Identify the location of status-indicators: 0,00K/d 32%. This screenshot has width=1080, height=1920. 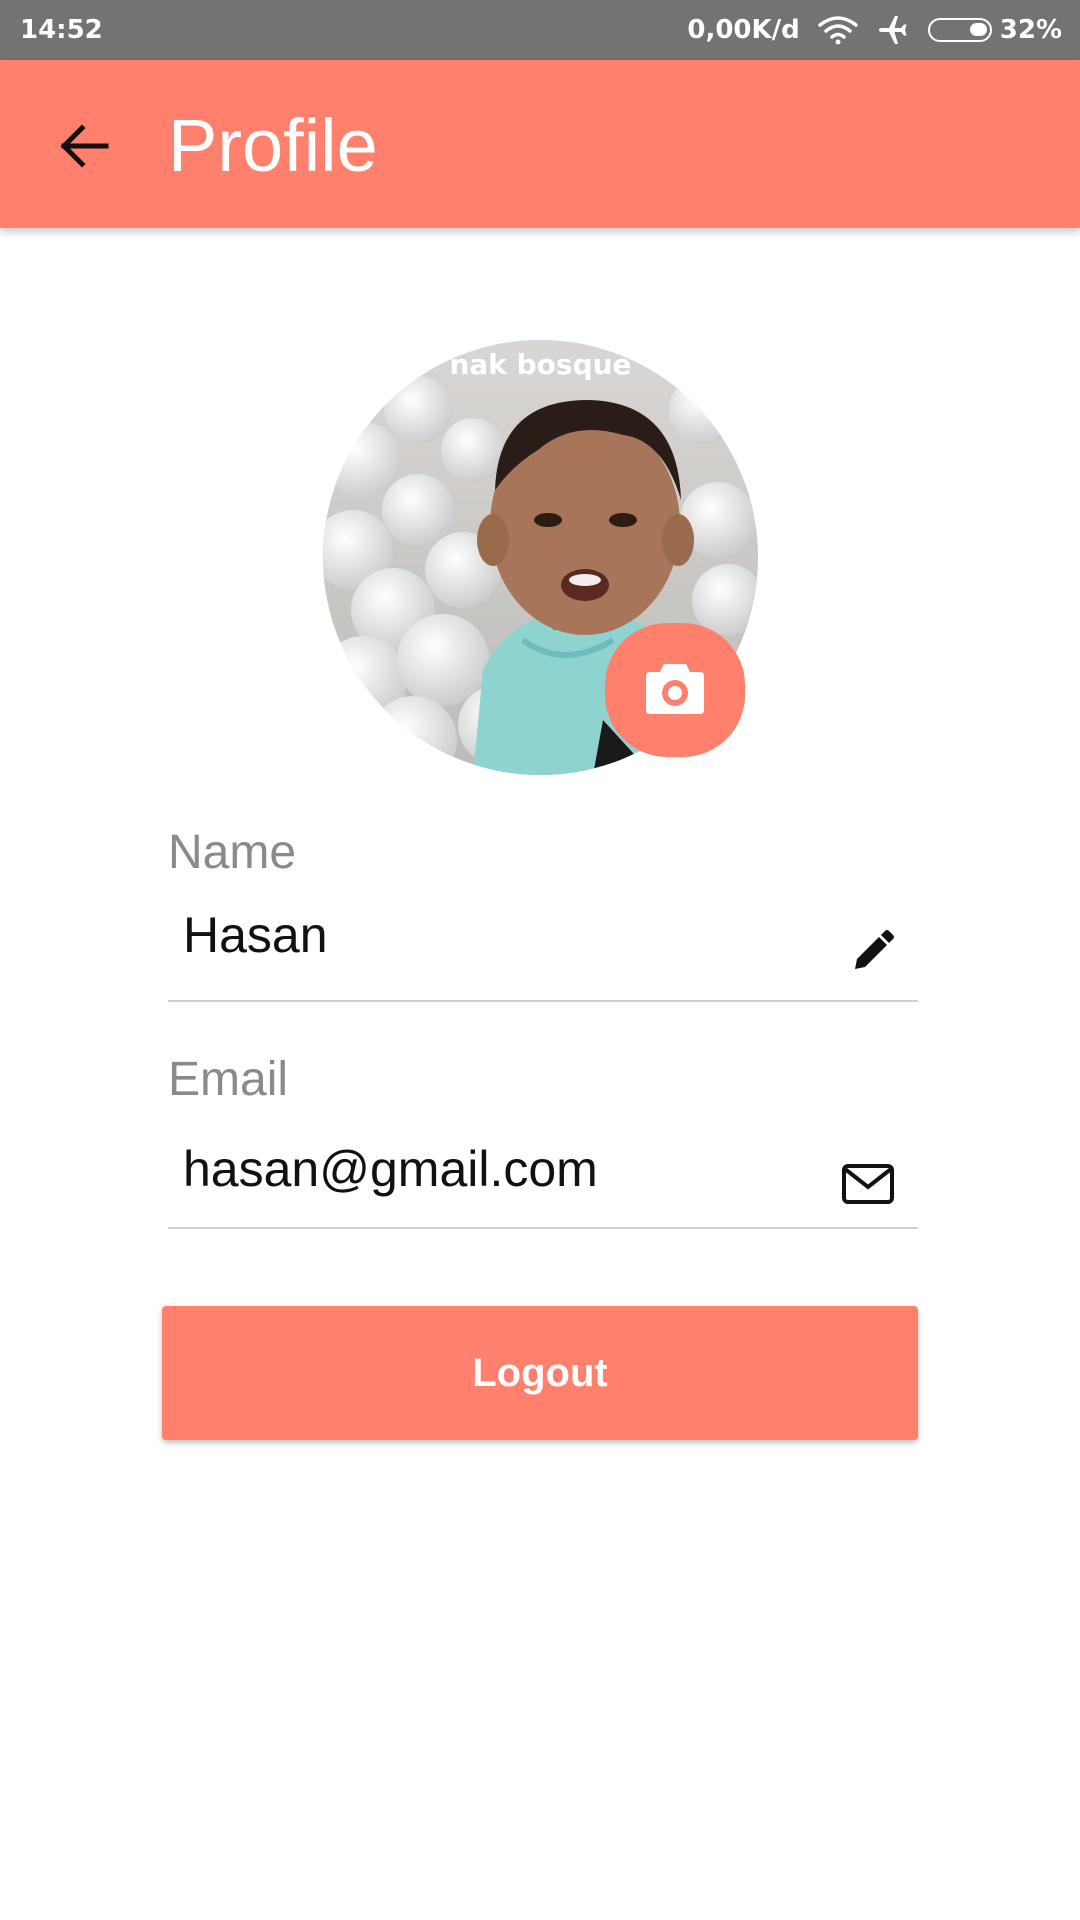
(874, 30).